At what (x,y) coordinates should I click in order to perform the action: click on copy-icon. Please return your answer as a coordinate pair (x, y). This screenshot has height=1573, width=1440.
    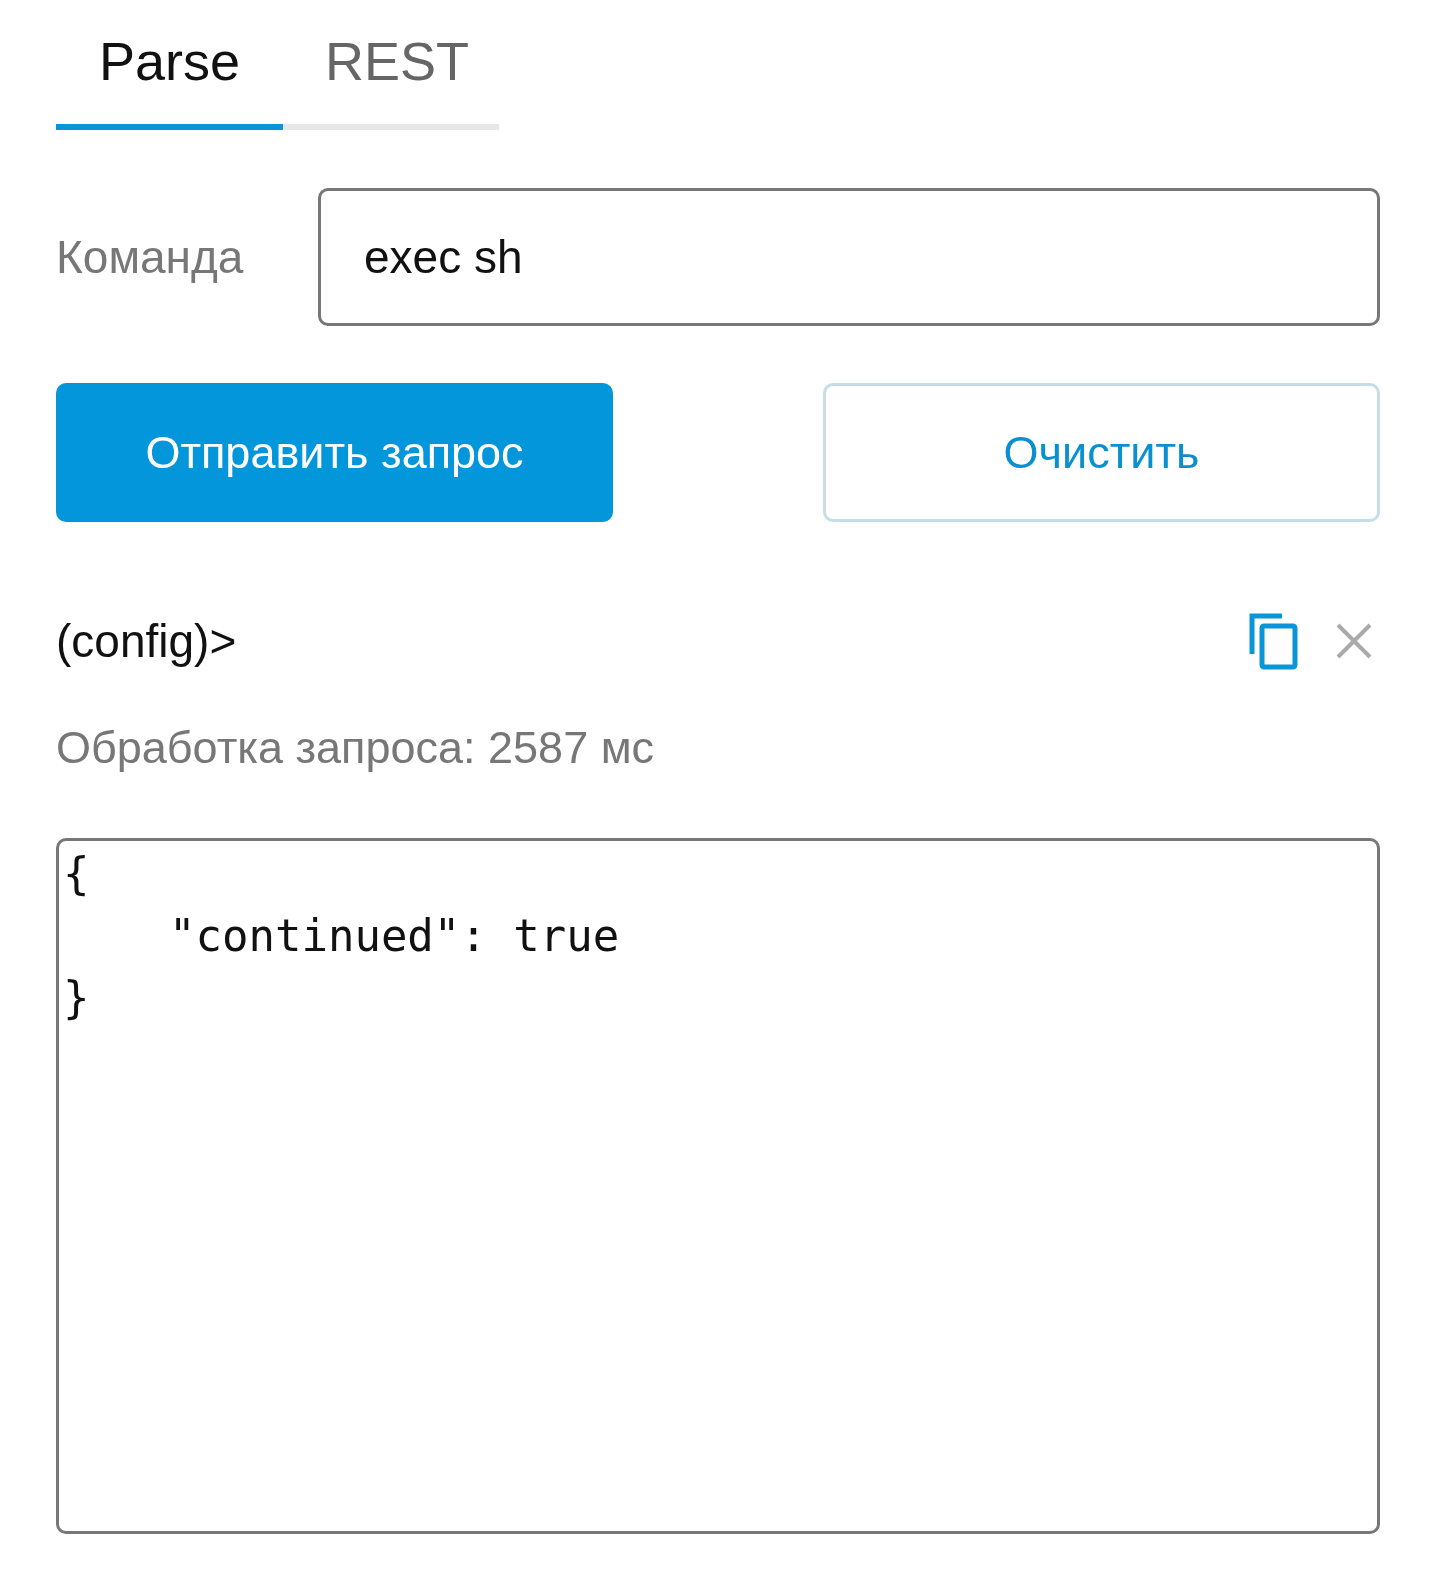
    Looking at the image, I should click on (1273, 641).